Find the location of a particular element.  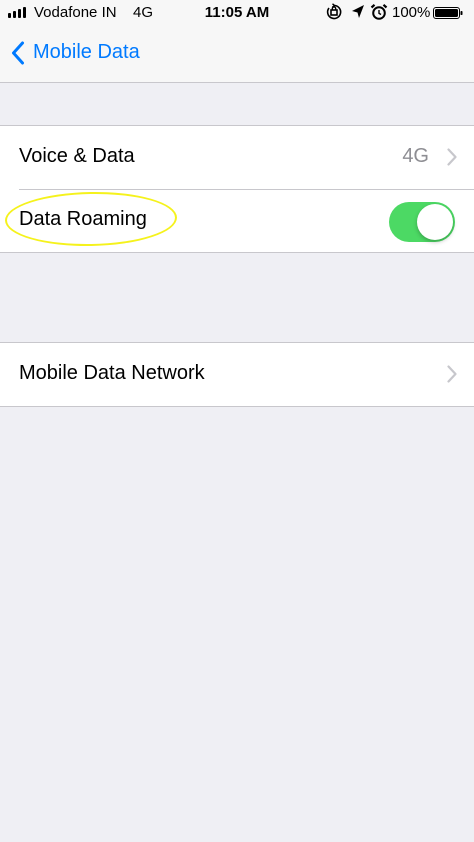

orientation-lock-icon is located at coordinates (334, 11).